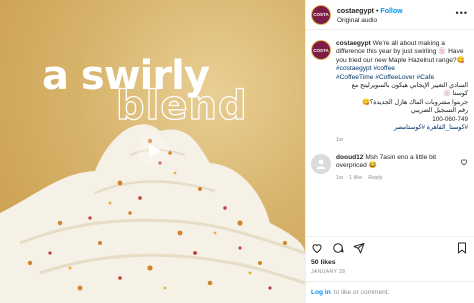 Image resolution: width=474 pixels, height=303 pixels. I want to click on login-prompt: Log in to like or comment., so click(389, 292).